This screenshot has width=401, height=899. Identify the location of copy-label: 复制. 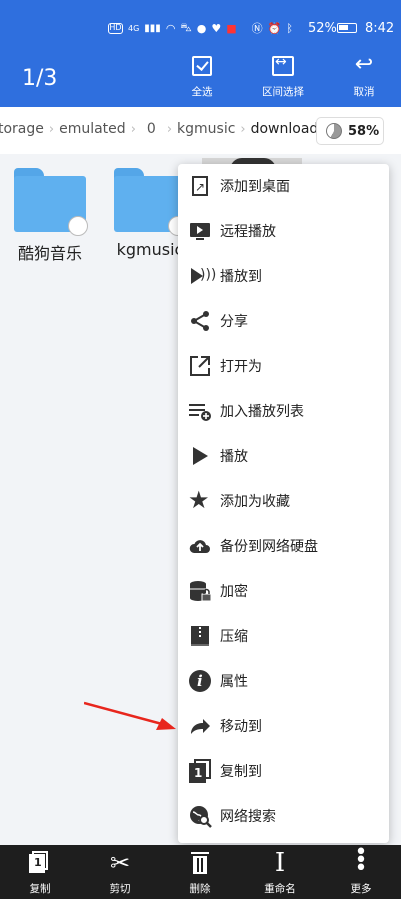
(40, 889).